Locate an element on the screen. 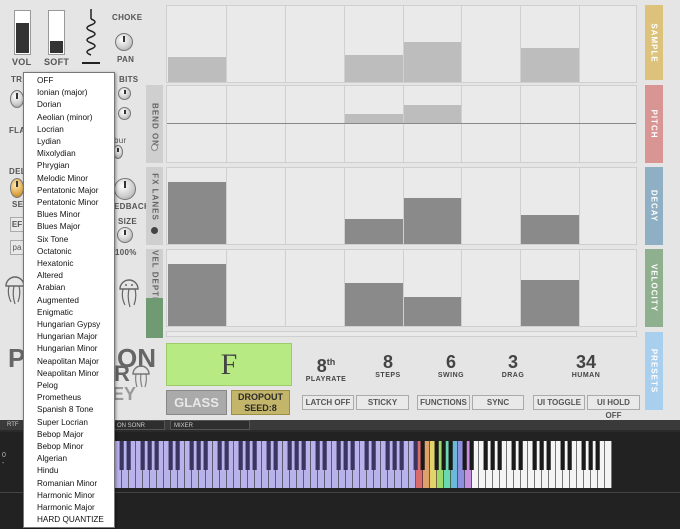  menu-item: Lydian is located at coordinates (49, 142).